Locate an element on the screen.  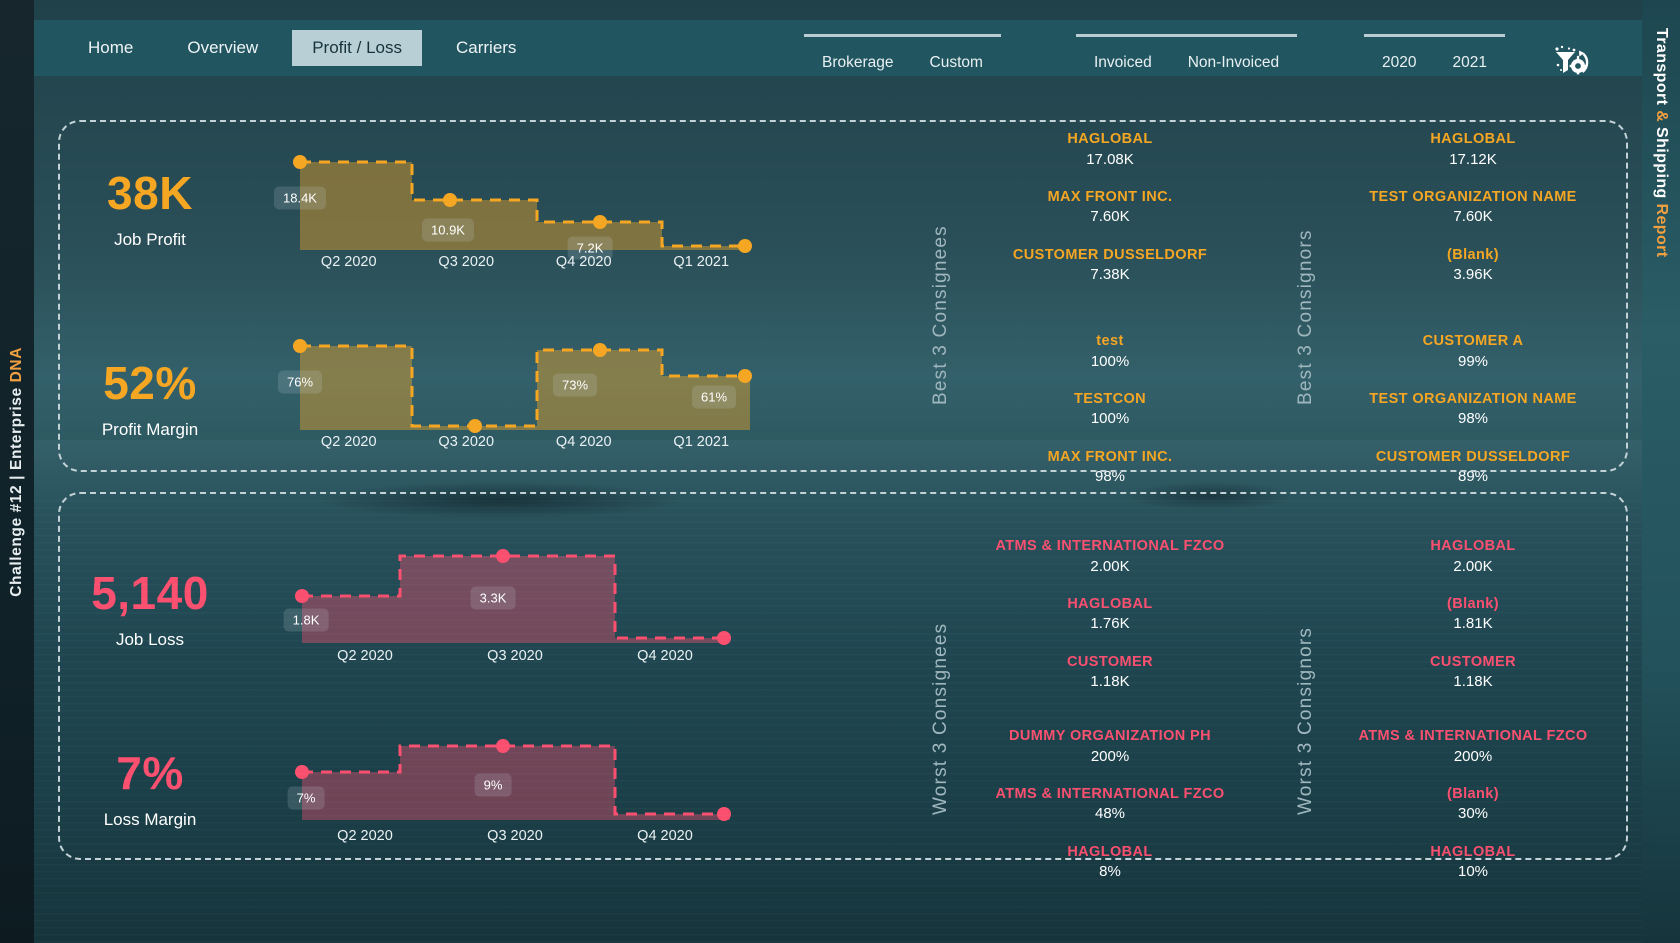
nav-tab-list: Home Overview Profit / Loss Carriers is located at coordinates (292, 48).